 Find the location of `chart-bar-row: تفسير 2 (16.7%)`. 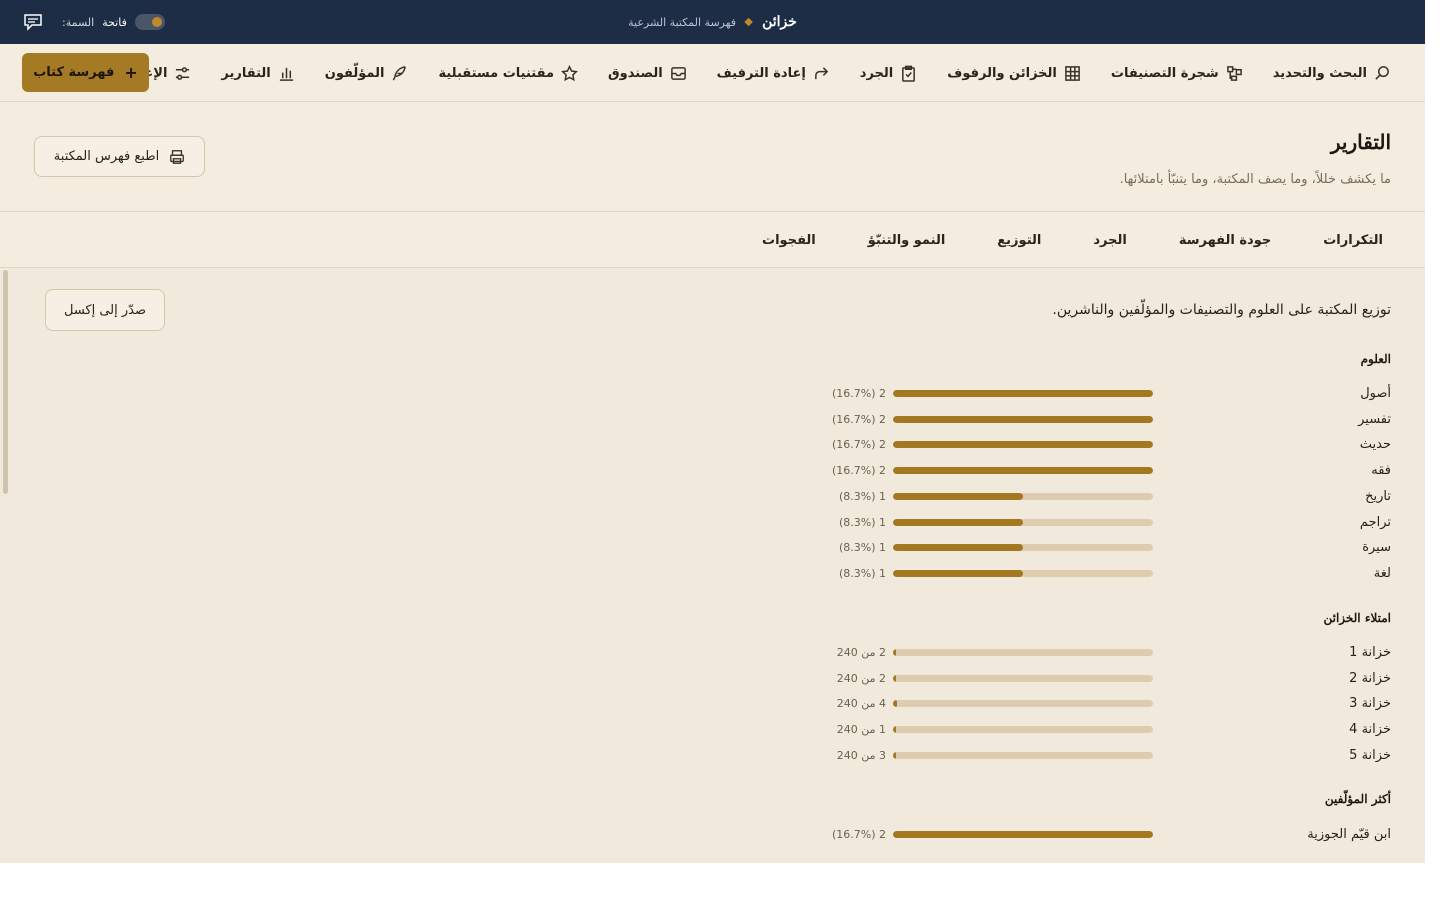

chart-bar-row: تفسير 2 (16.7%) is located at coordinates (1111, 420).